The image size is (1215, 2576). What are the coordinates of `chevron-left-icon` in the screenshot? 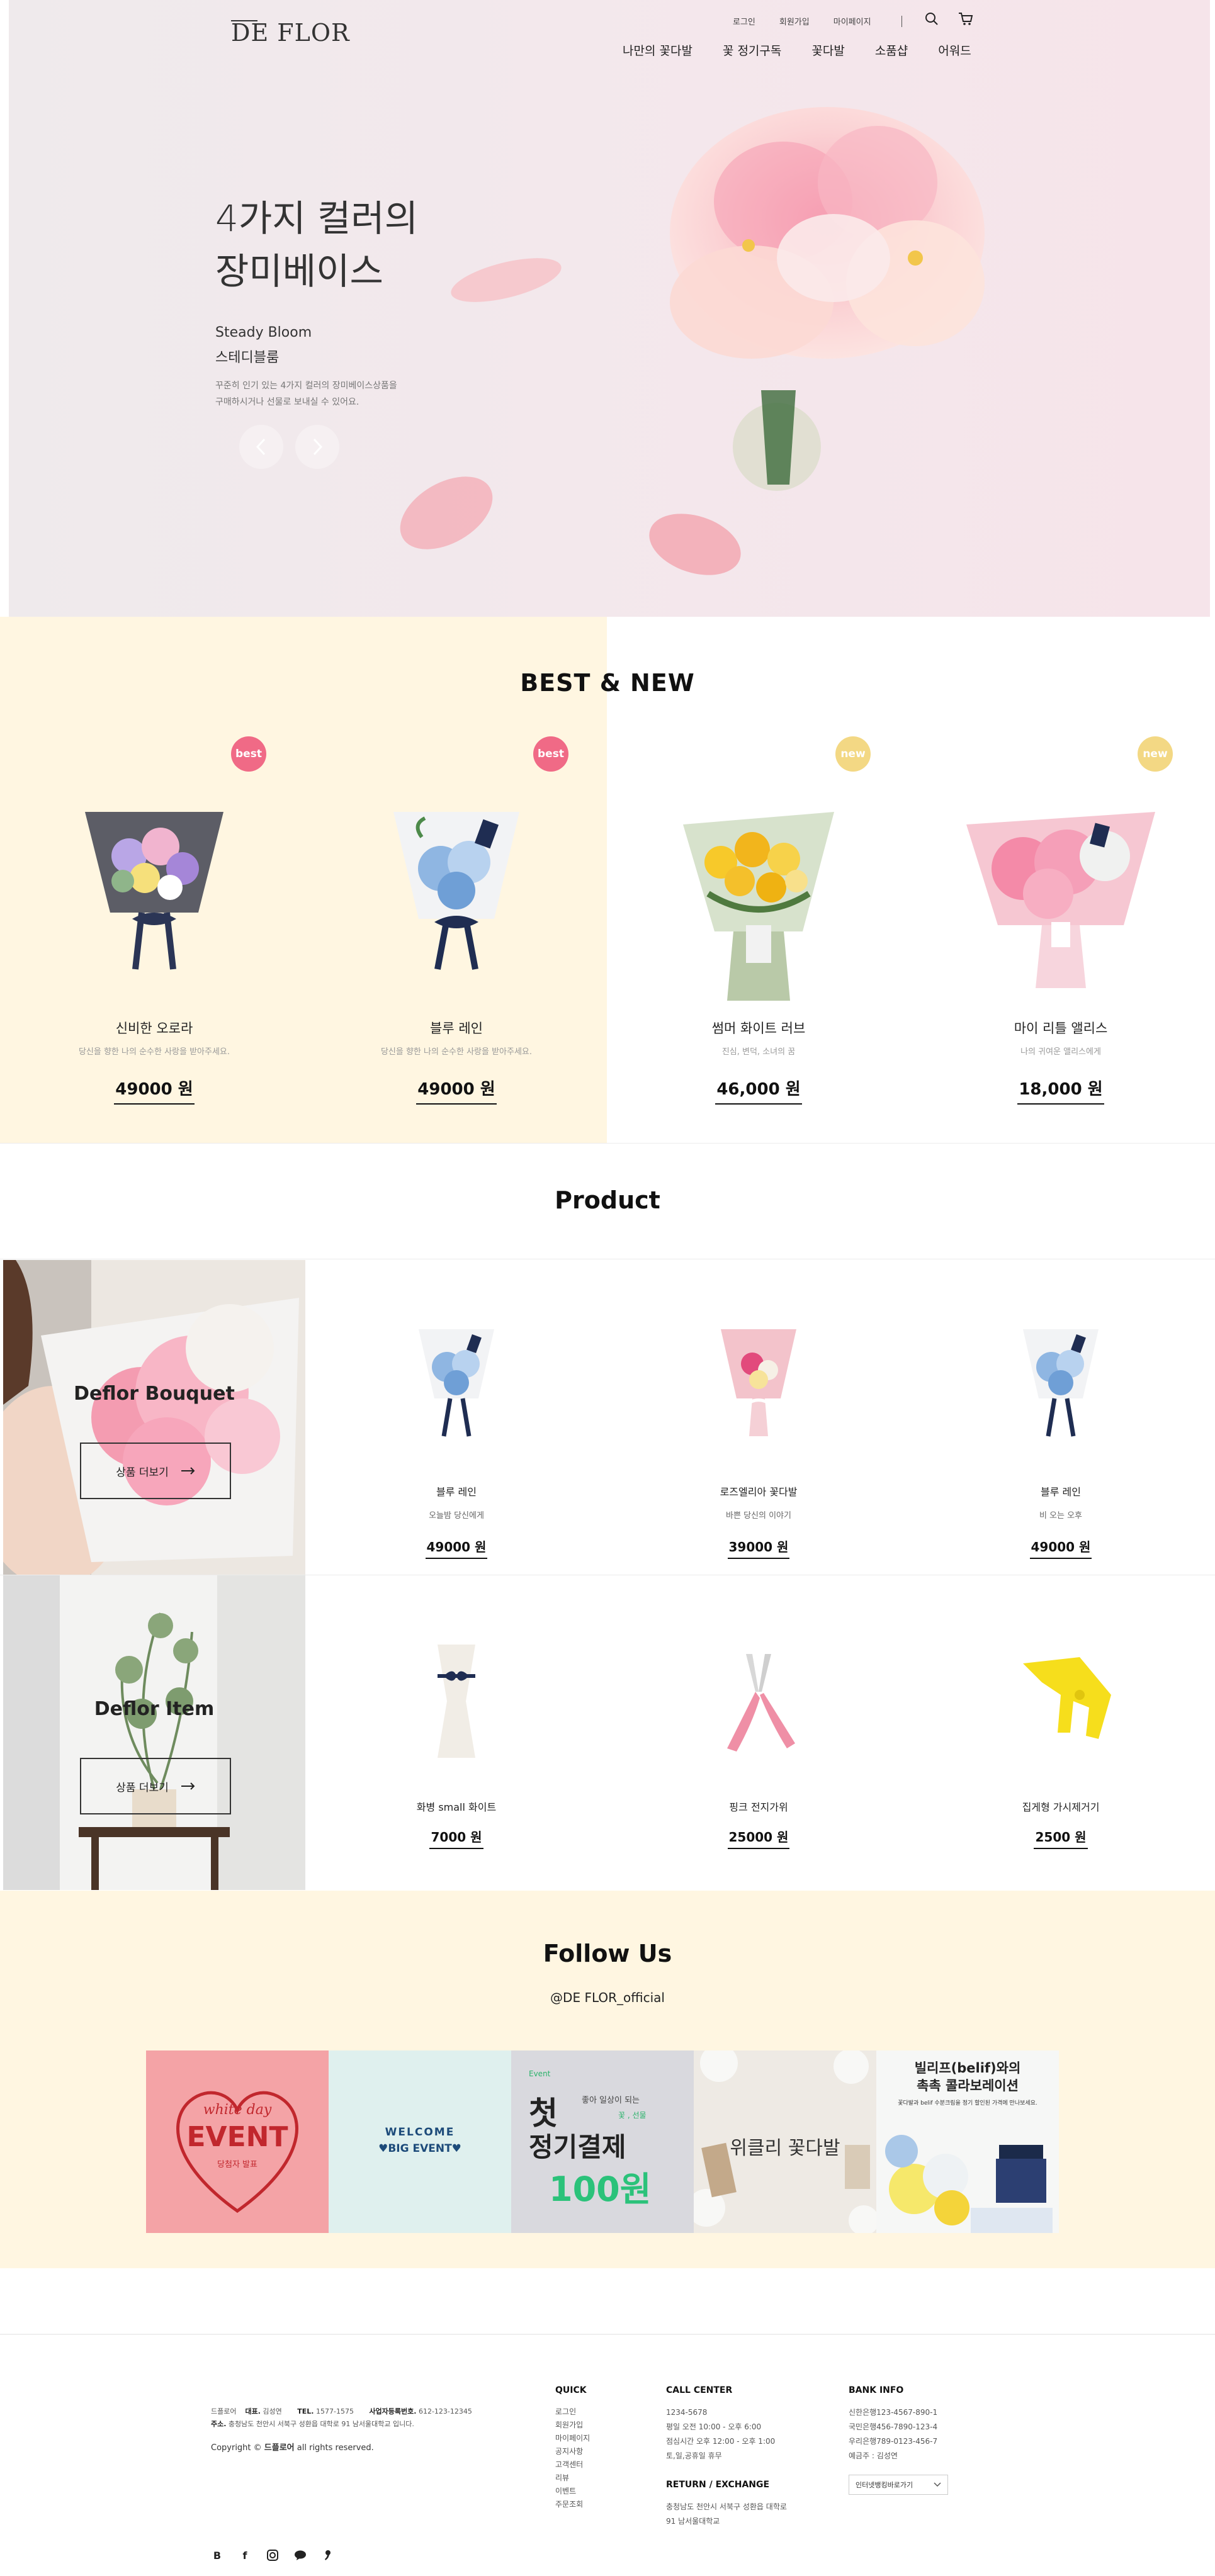 It's located at (261, 447).